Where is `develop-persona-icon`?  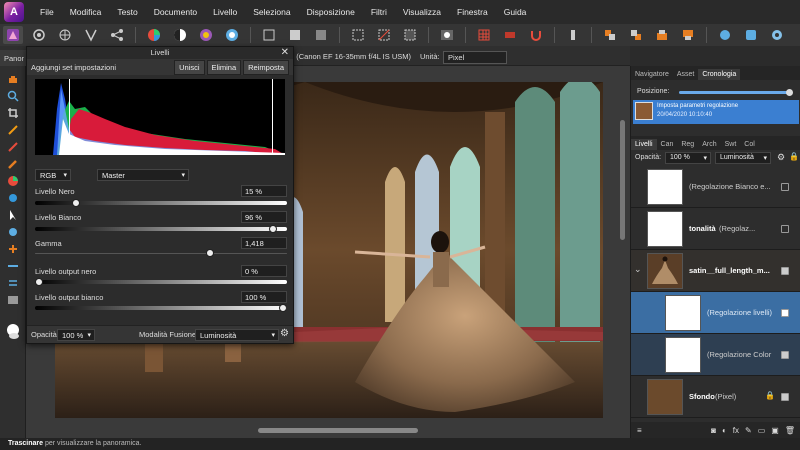 develop-persona-icon is located at coordinates (65, 35).